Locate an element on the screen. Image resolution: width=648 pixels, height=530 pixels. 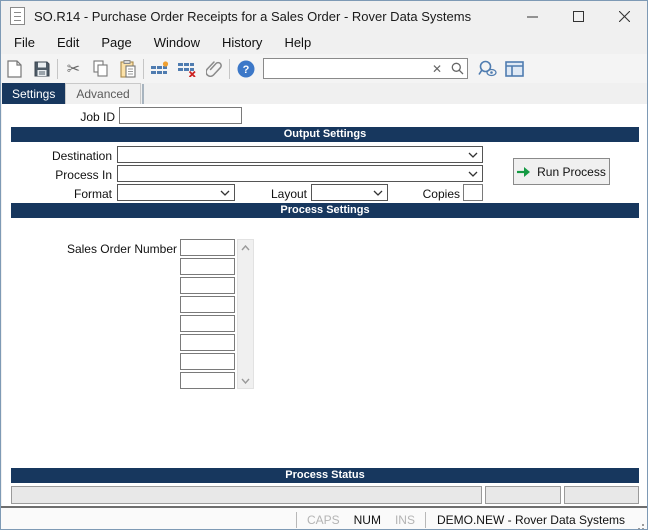
run-process-button: Run Process is located at coordinates (561, 171).